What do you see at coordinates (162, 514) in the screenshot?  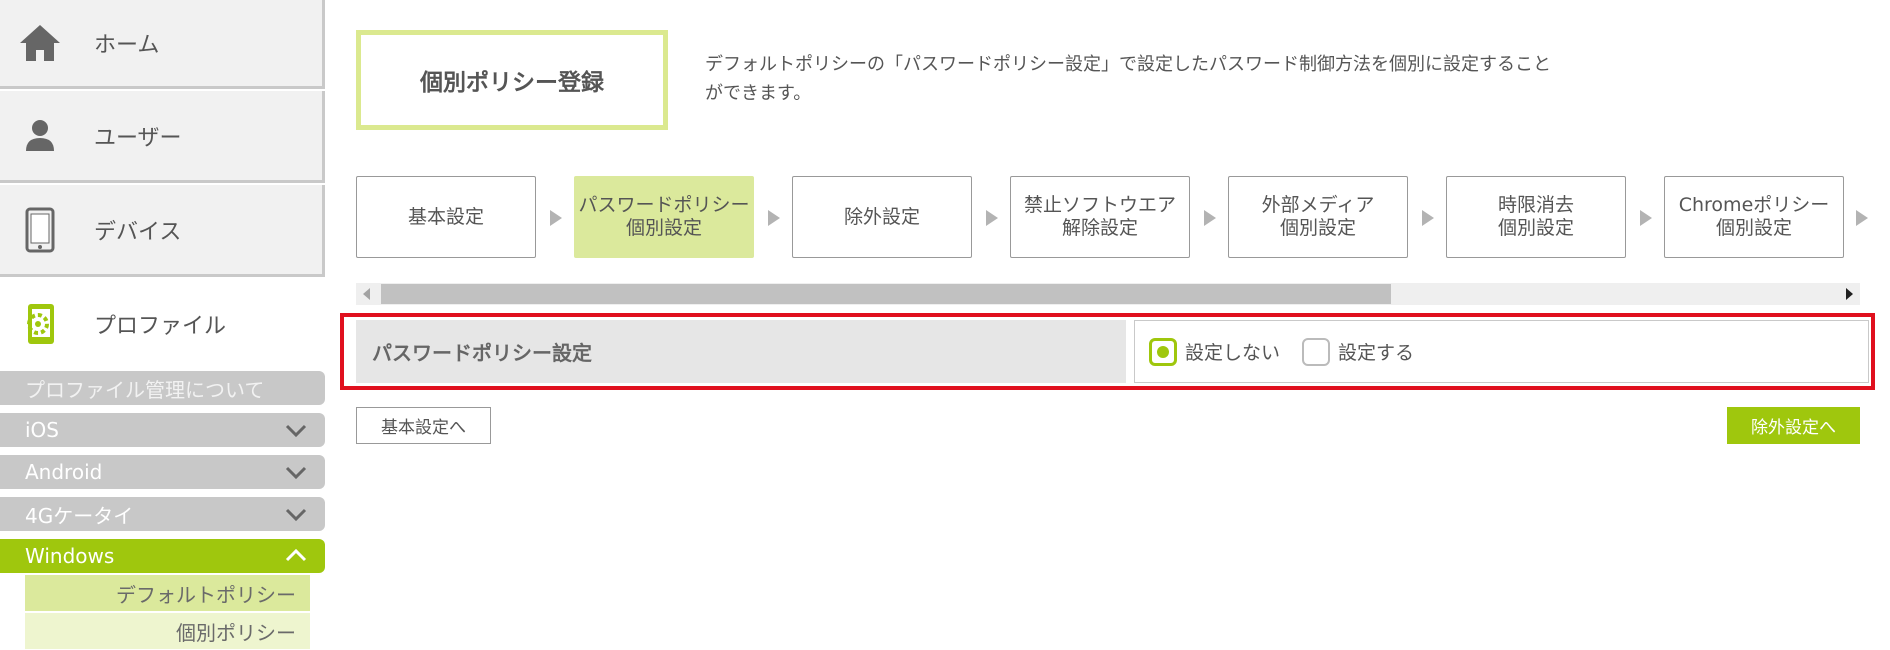 I see `sidebar-item-4g-keitai: 4Gケータイ` at bounding box center [162, 514].